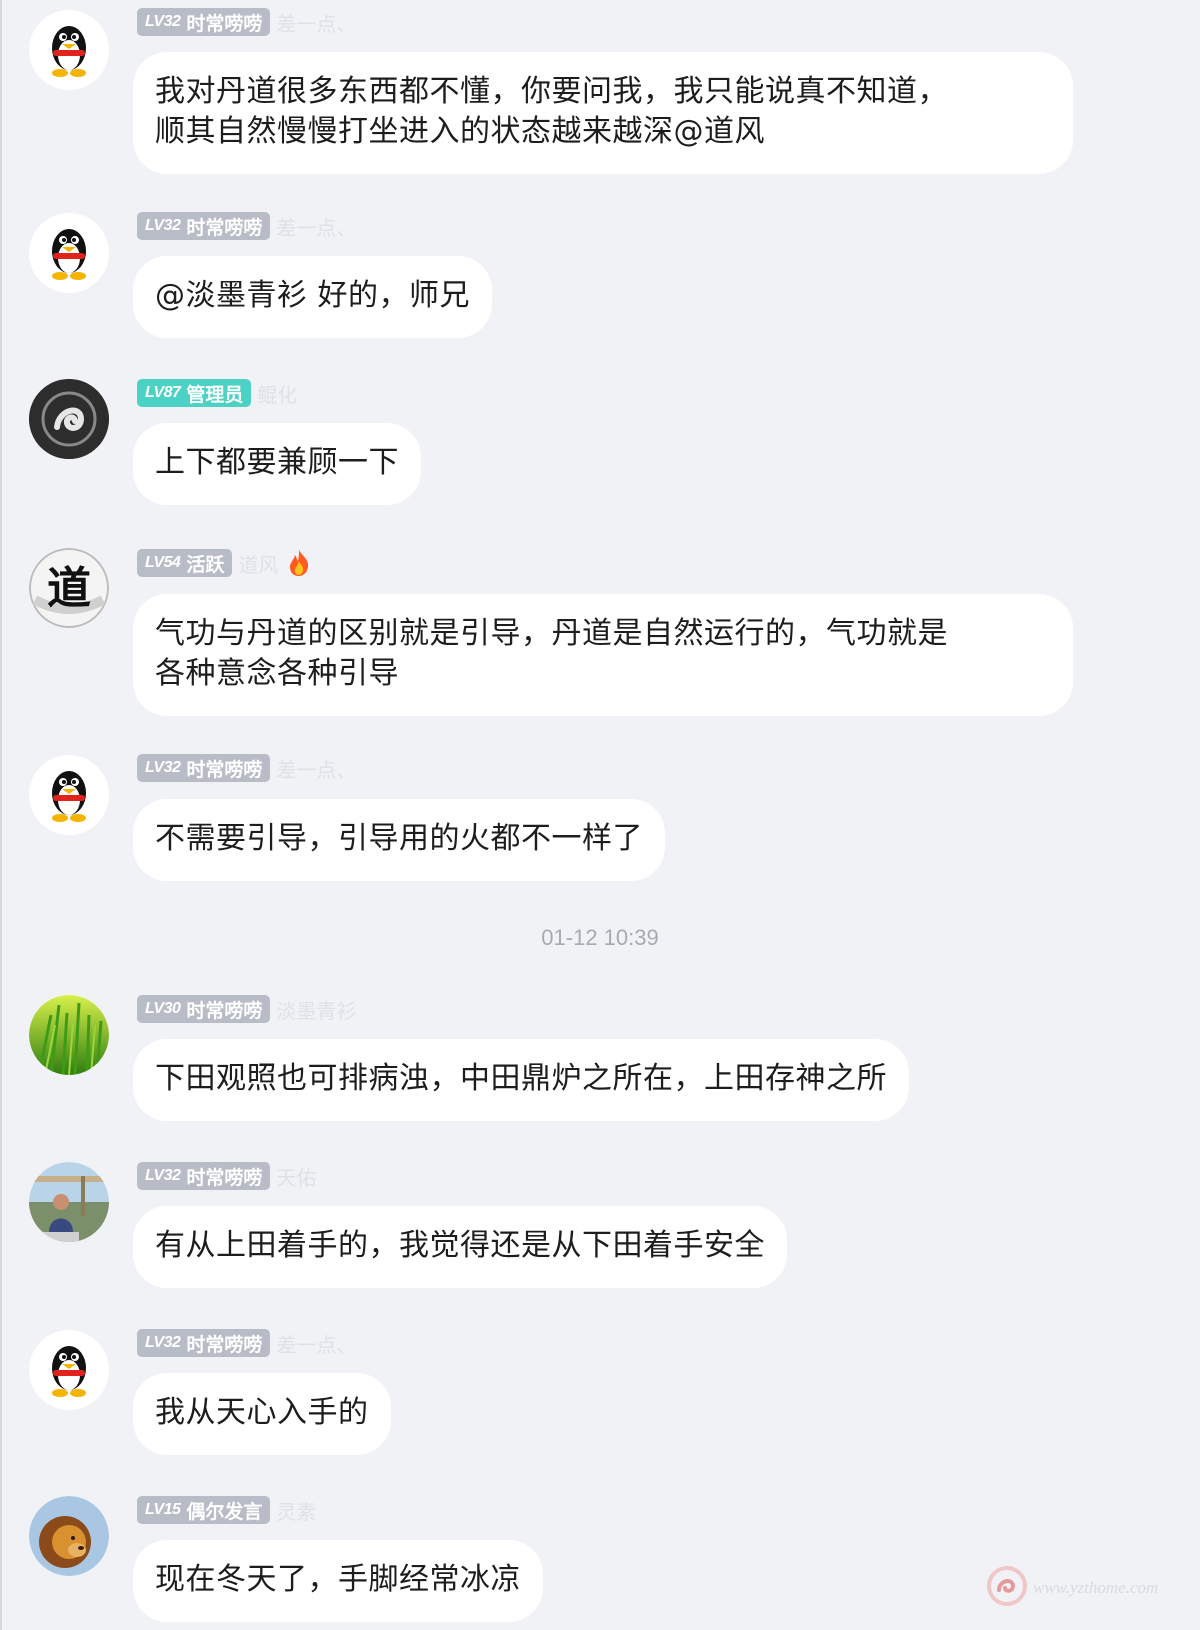 Image resolution: width=1200 pixels, height=1630 pixels. I want to click on message-text-line: 上下都要兼顾一下, so click(277, 462).